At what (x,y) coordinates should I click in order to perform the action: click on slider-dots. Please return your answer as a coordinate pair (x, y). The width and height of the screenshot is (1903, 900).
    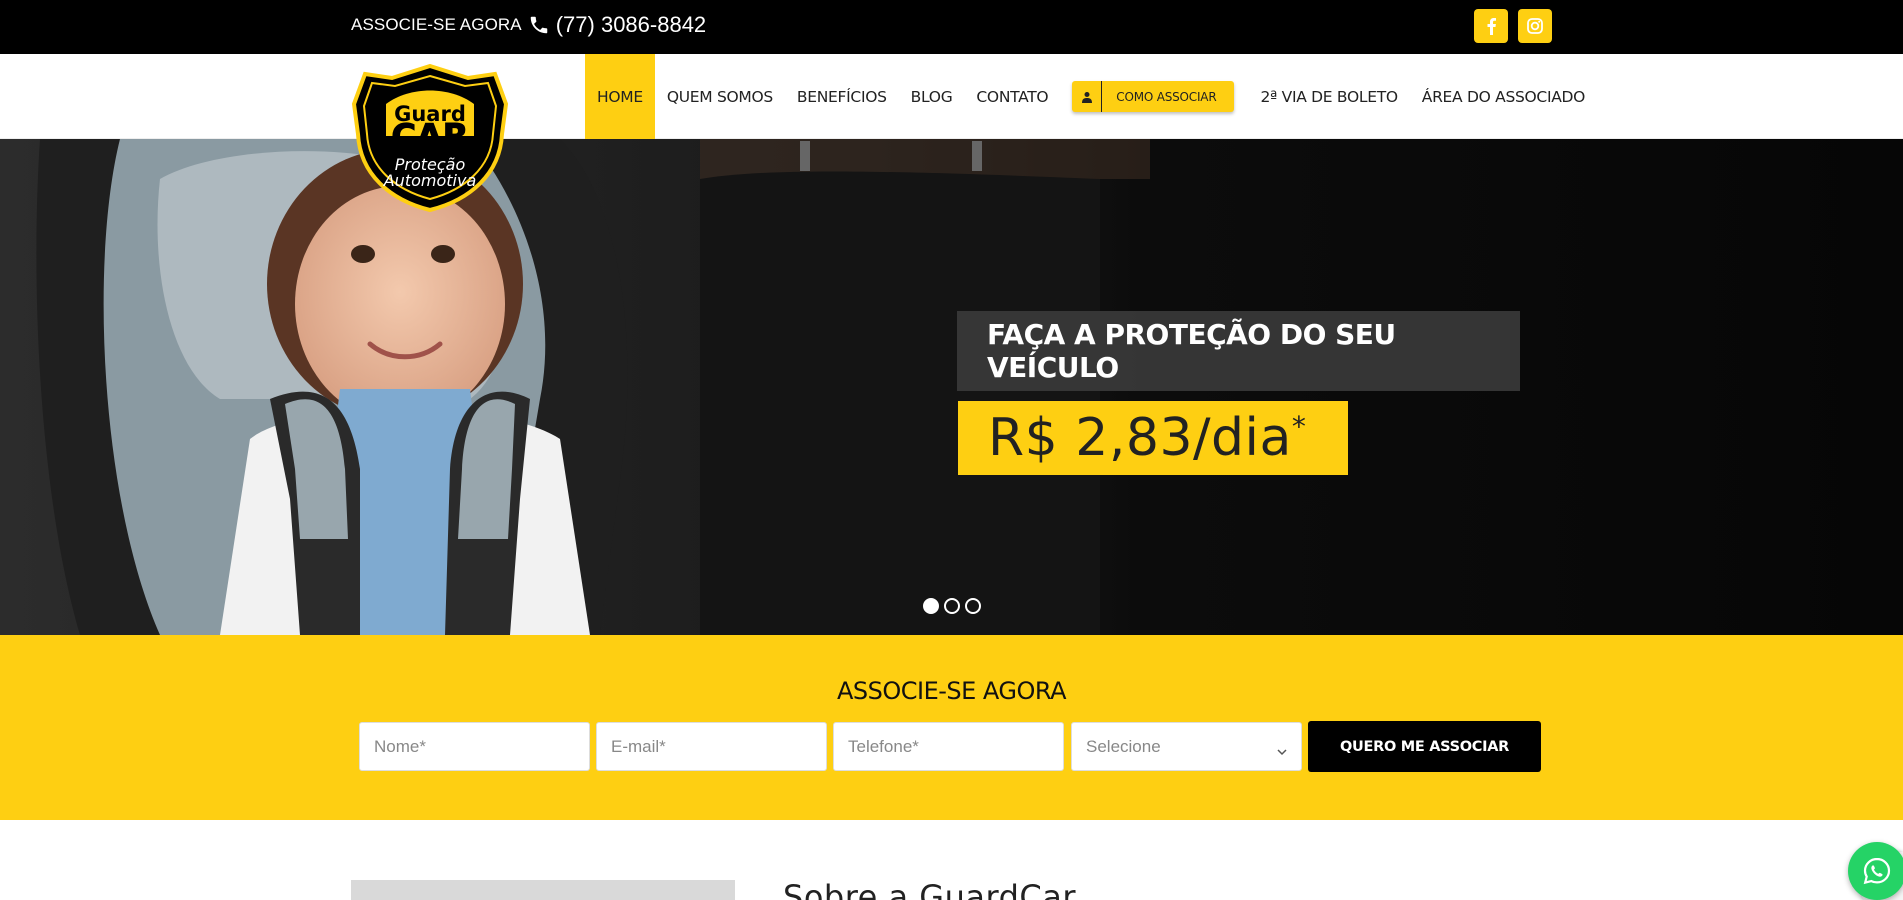
    Looking at the image, I should click on (952, 606).